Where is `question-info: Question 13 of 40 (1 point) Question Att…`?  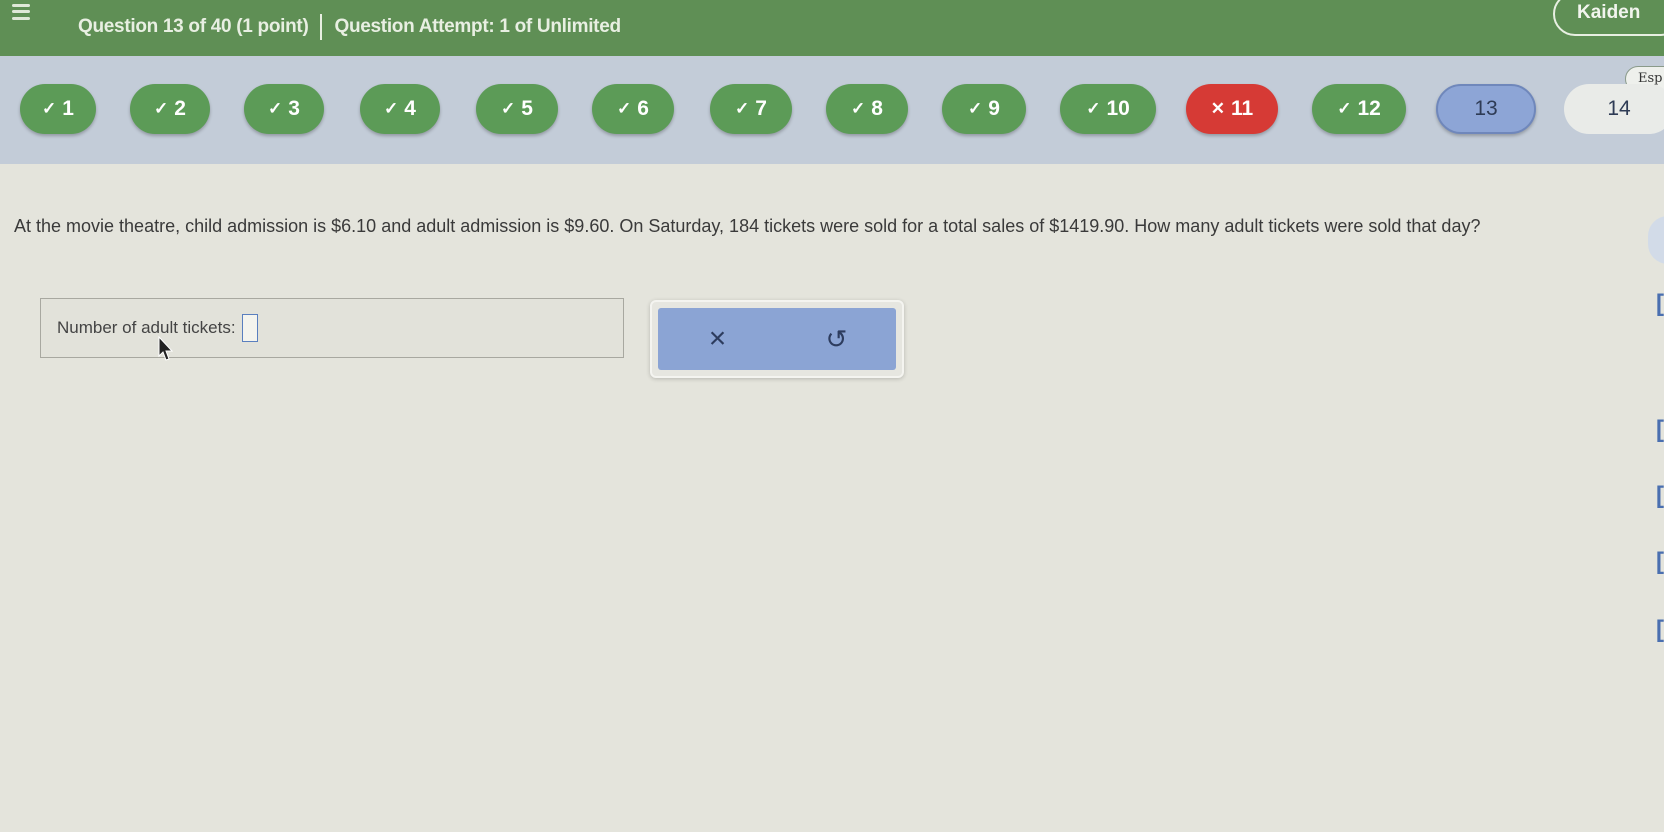
question-info: Question 13 of 40 (1 point) Question Att… is located at coordinates (349, 27).